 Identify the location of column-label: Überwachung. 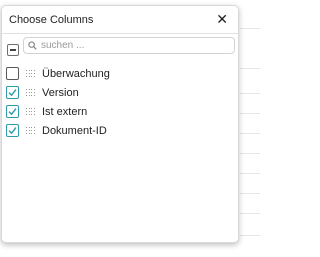
(76, 73).